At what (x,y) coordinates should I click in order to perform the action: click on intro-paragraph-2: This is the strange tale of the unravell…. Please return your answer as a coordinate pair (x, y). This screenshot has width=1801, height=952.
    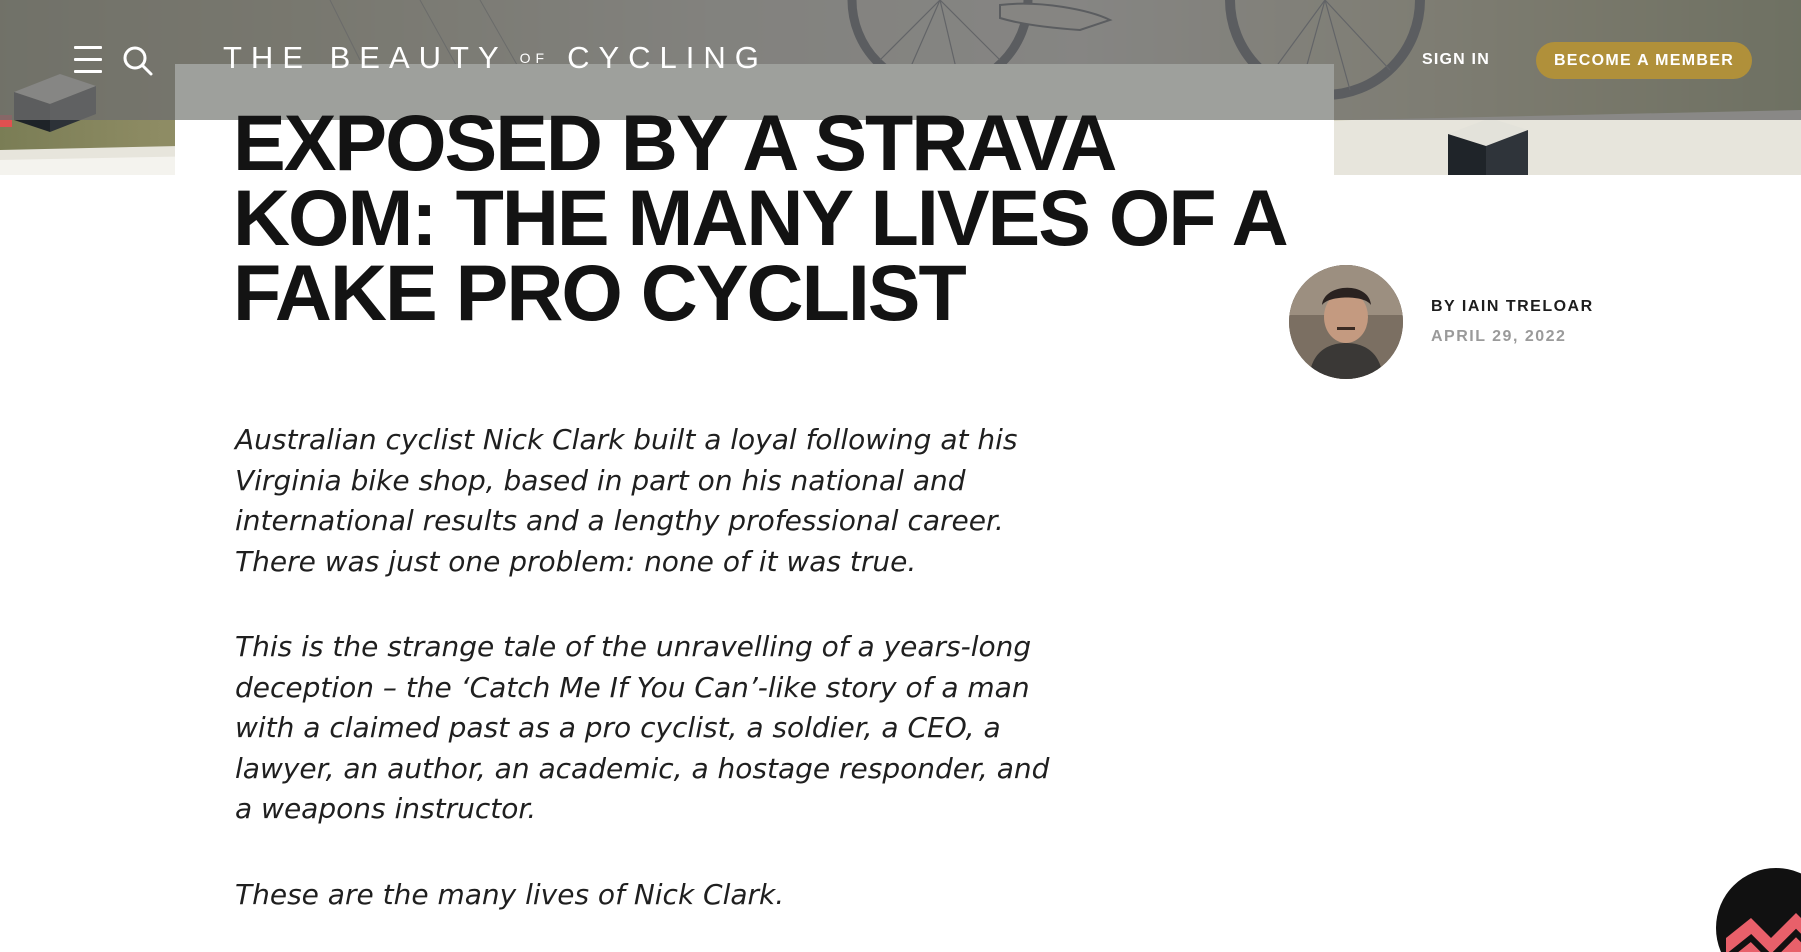
    Looking at the image, I should click on (642, 727).